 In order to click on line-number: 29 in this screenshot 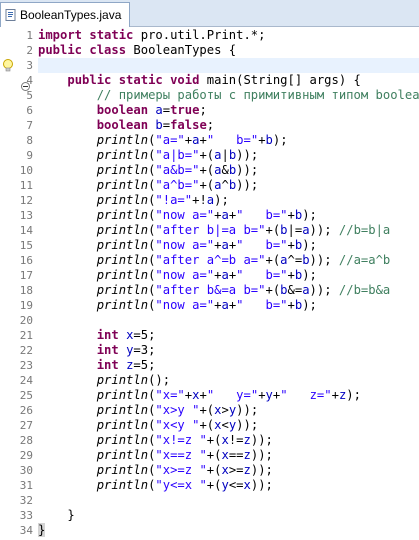, I will do `click(26, 455)`.